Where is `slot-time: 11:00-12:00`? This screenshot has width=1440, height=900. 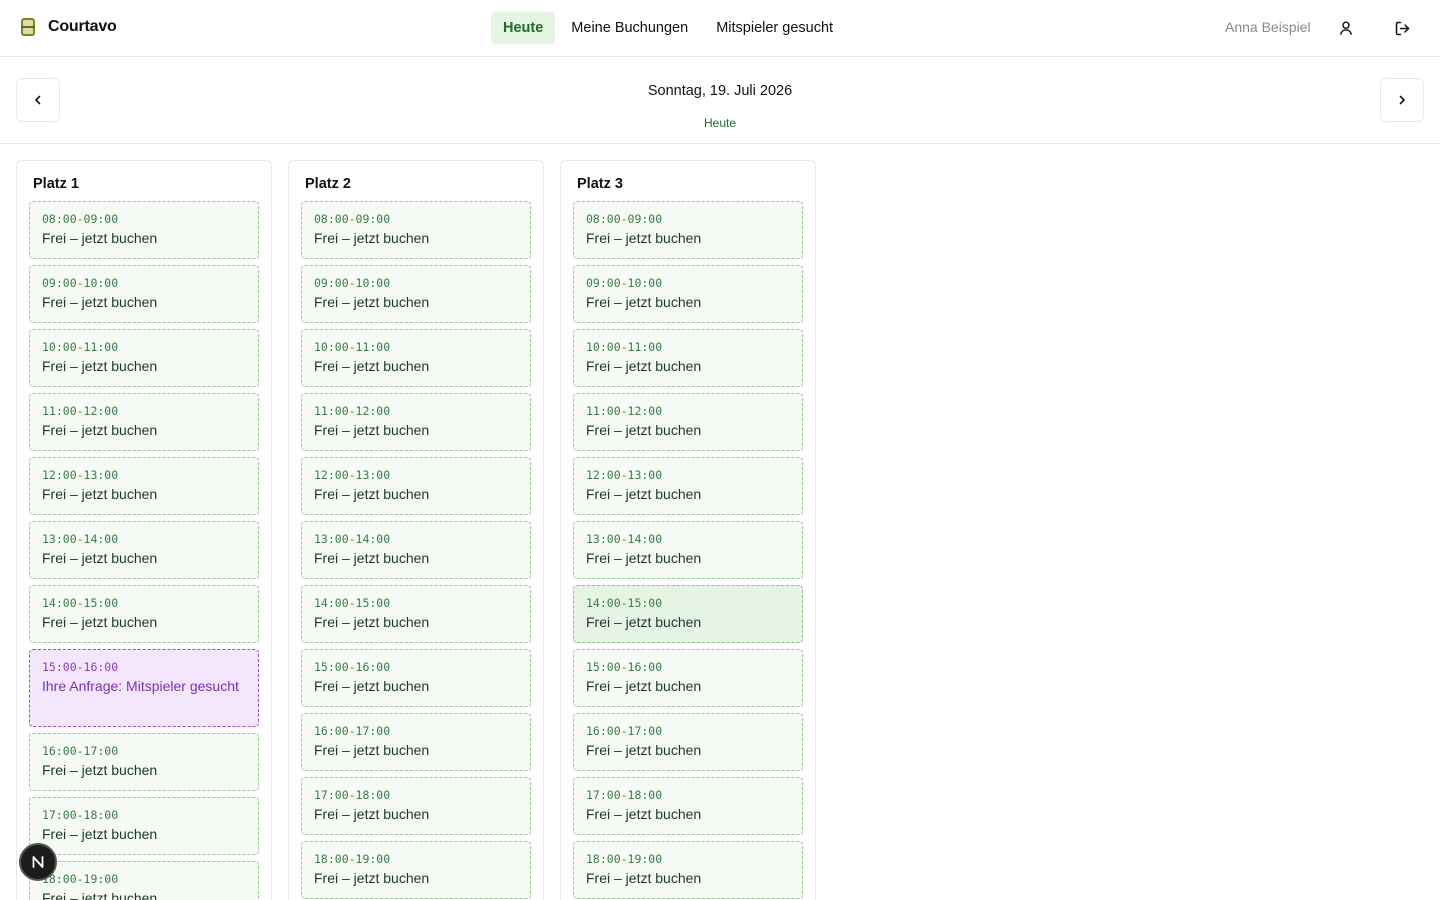
slot-time: 11:00-12:00 is located at coordinates (624, 411).